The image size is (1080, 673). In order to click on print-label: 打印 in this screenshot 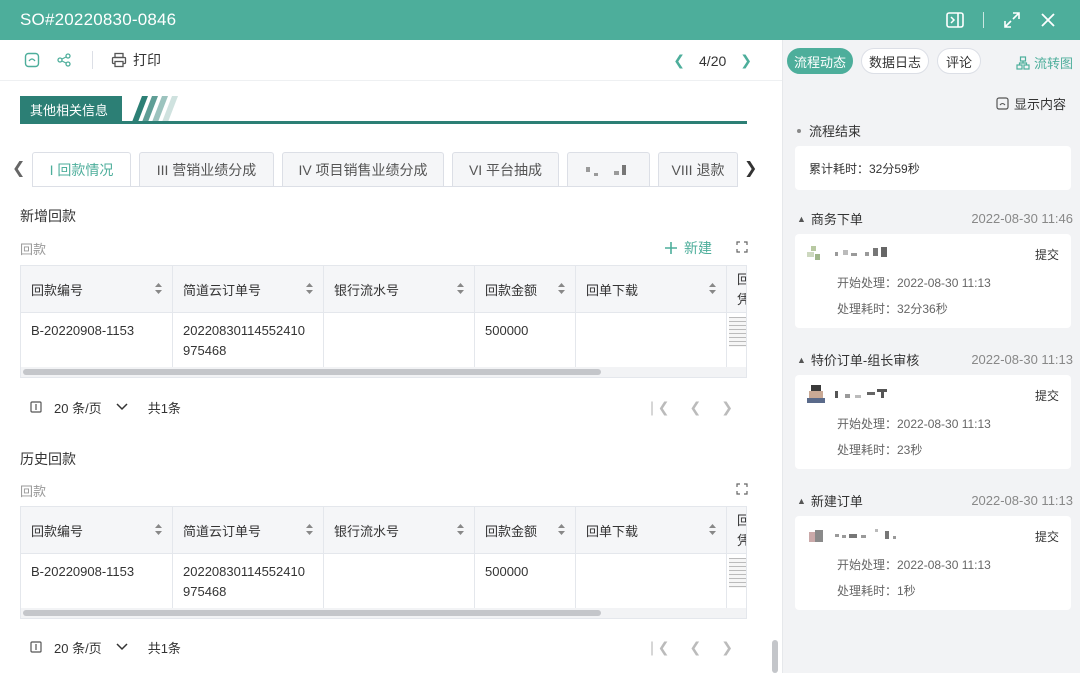, I will do `click(147, 60)`.